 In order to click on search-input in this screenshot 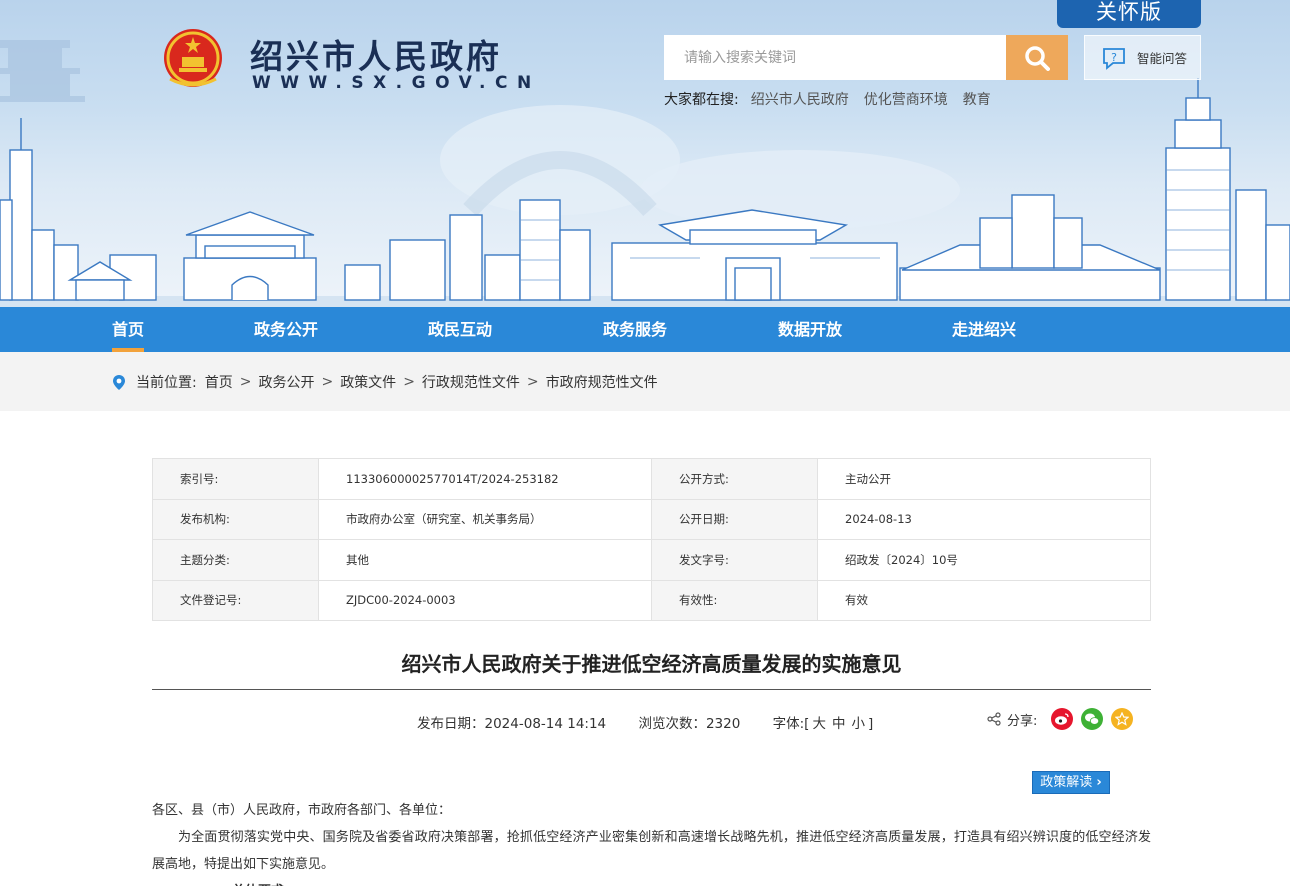, I will do `click(835, 57)`.